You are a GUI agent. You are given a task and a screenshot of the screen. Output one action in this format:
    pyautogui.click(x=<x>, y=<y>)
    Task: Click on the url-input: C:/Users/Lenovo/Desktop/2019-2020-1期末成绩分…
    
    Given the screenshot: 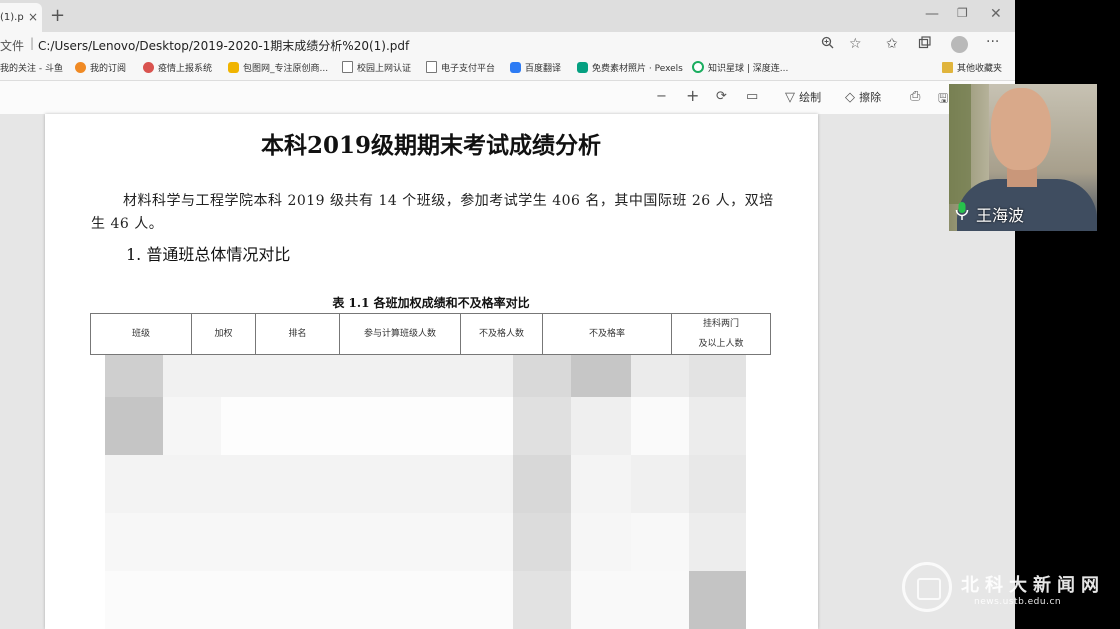 What is the action you would take?
    pyautogui.click(x=223, y=45)
    